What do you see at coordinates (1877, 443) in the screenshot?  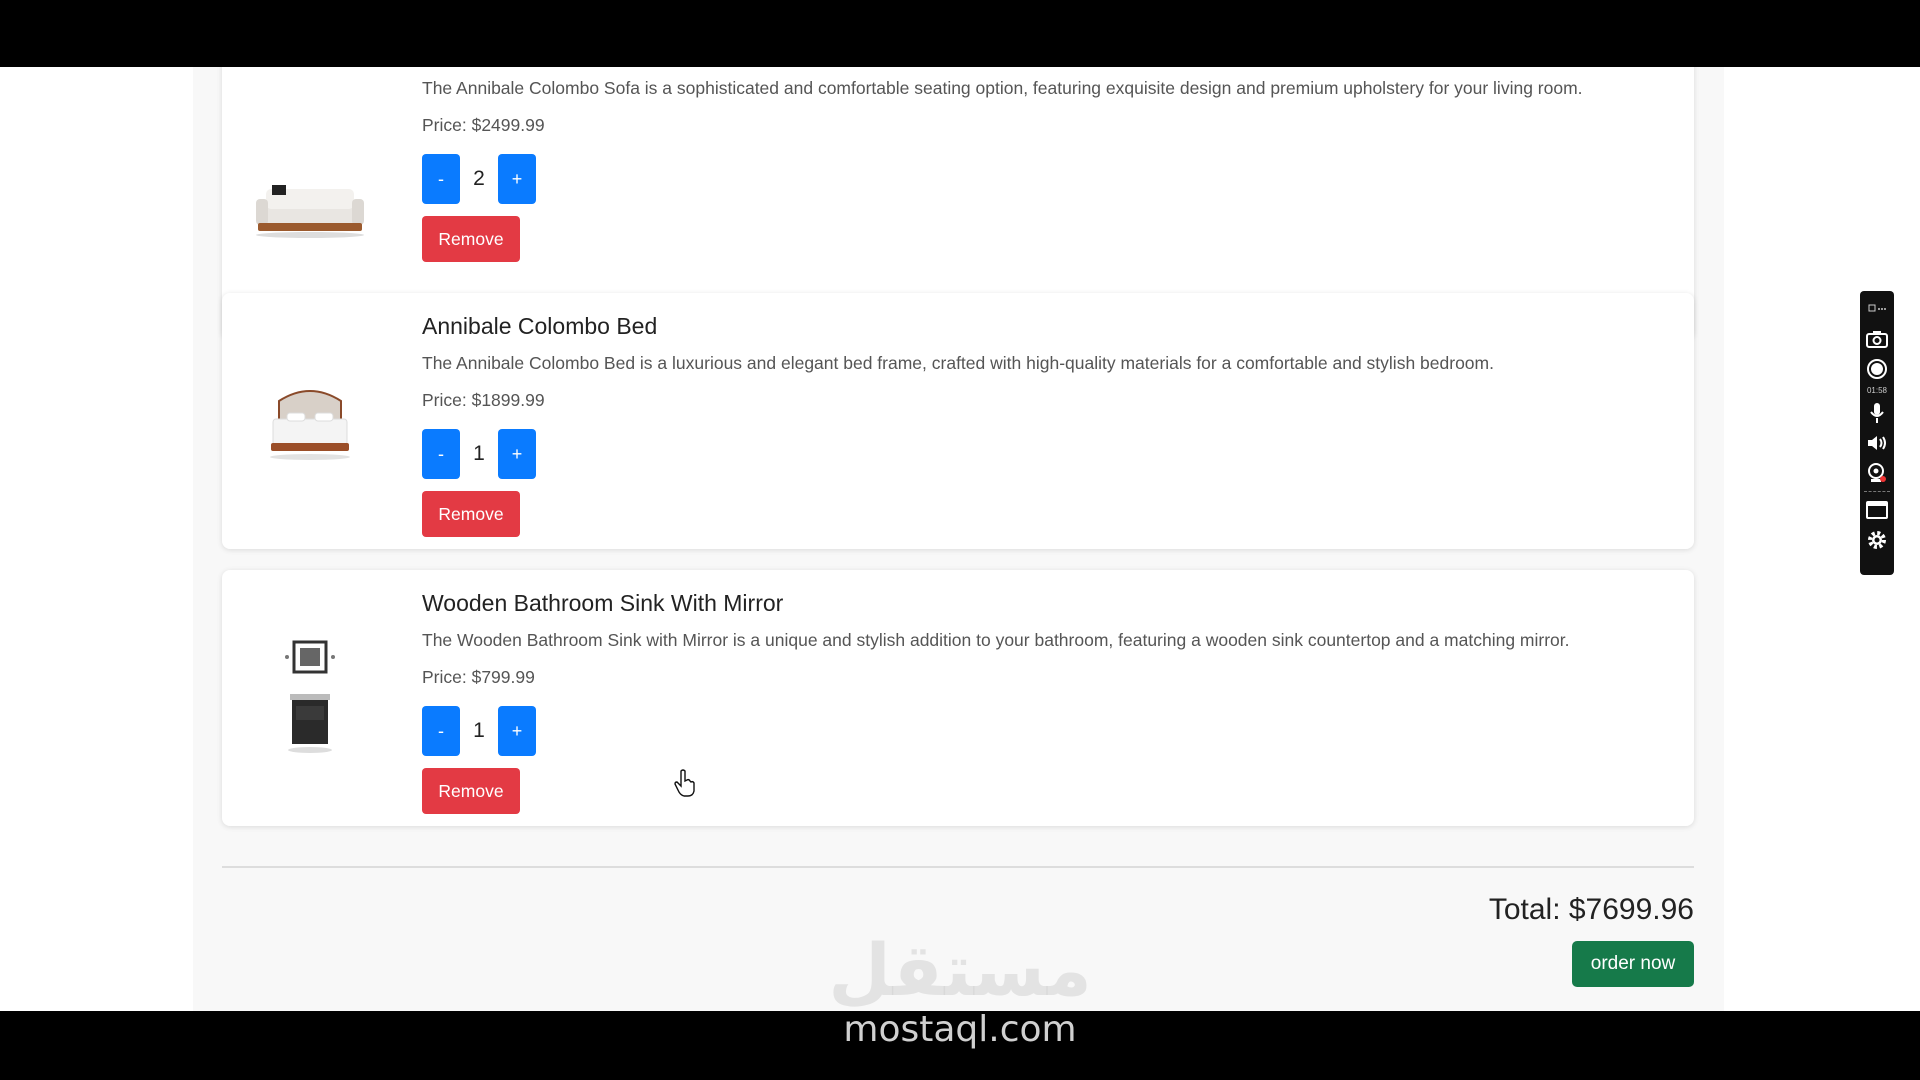 I see `speaker-icon` at bounding box center [1877, 443].